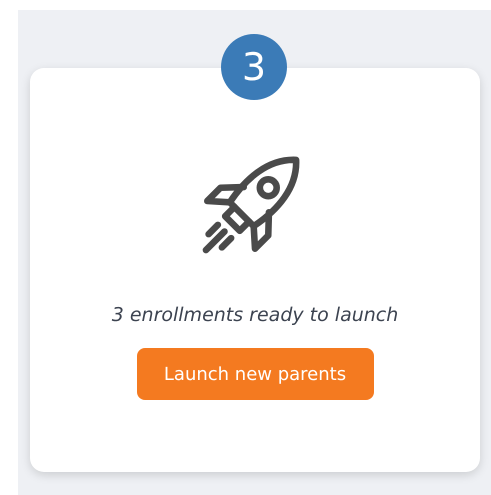 Image resolution: width=491 pixels, height=495 pixels. What do you see at coordinates (255, 374) in the screenshot?
I see `launch-button: Launch new parents` at bounding box center [255, 374].